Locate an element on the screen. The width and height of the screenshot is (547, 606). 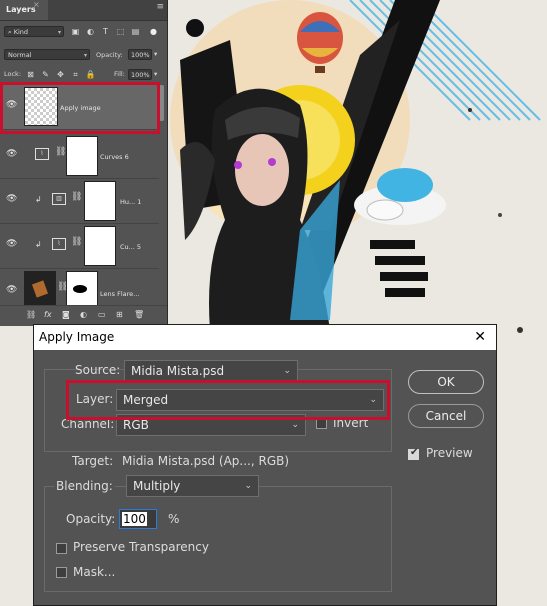
lock-transparent-icon: ⊠ is located at coordinates (30, 74).